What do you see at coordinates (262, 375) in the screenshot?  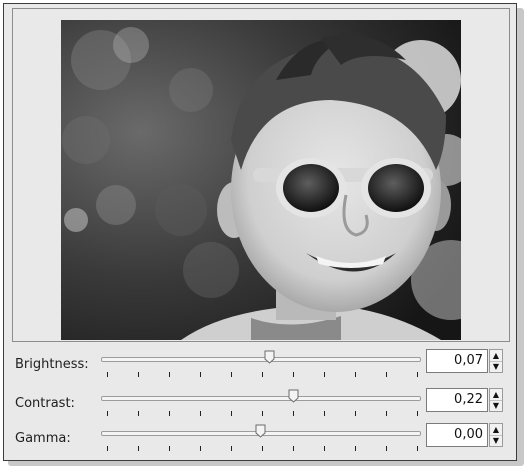 I see `brightness-slider-ticks` at bounding box center [262, 375].